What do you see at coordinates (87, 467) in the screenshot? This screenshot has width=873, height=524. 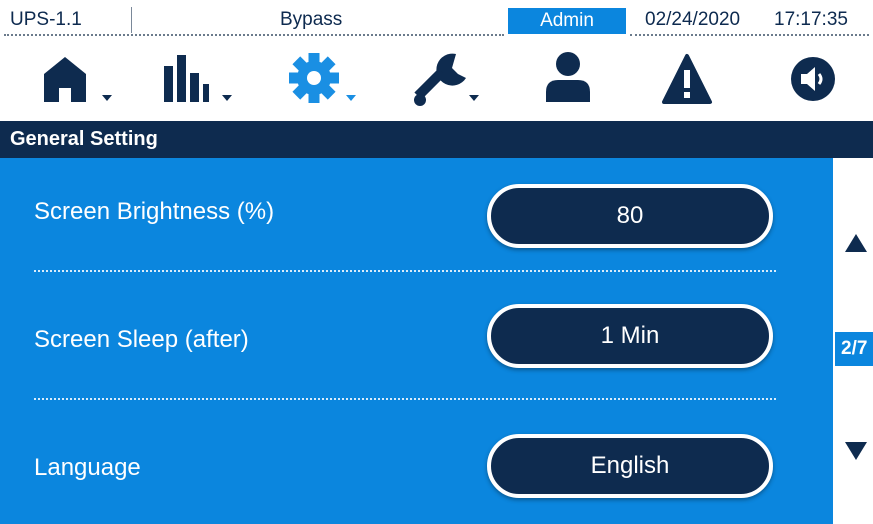 I see `setting-label-language: Language` at bounding box center [87, 467].